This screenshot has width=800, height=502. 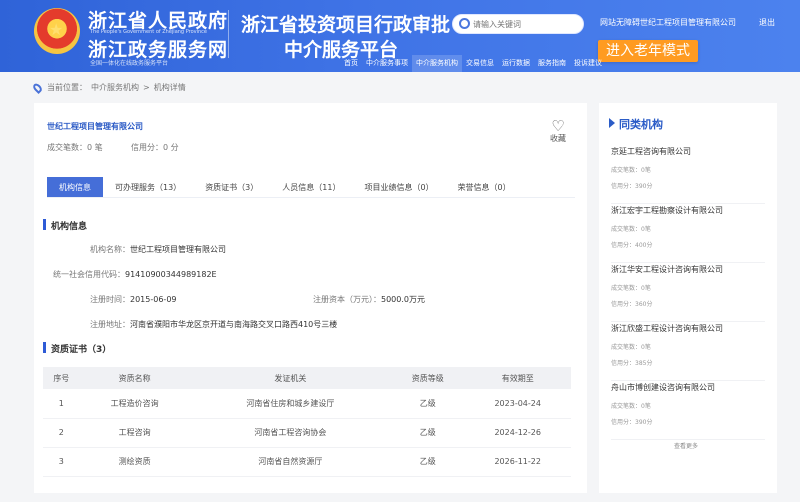 I want to click on breadcrumb: 当前位置： 中介服务机构 > 机构详情, so click(x=108, y=87).